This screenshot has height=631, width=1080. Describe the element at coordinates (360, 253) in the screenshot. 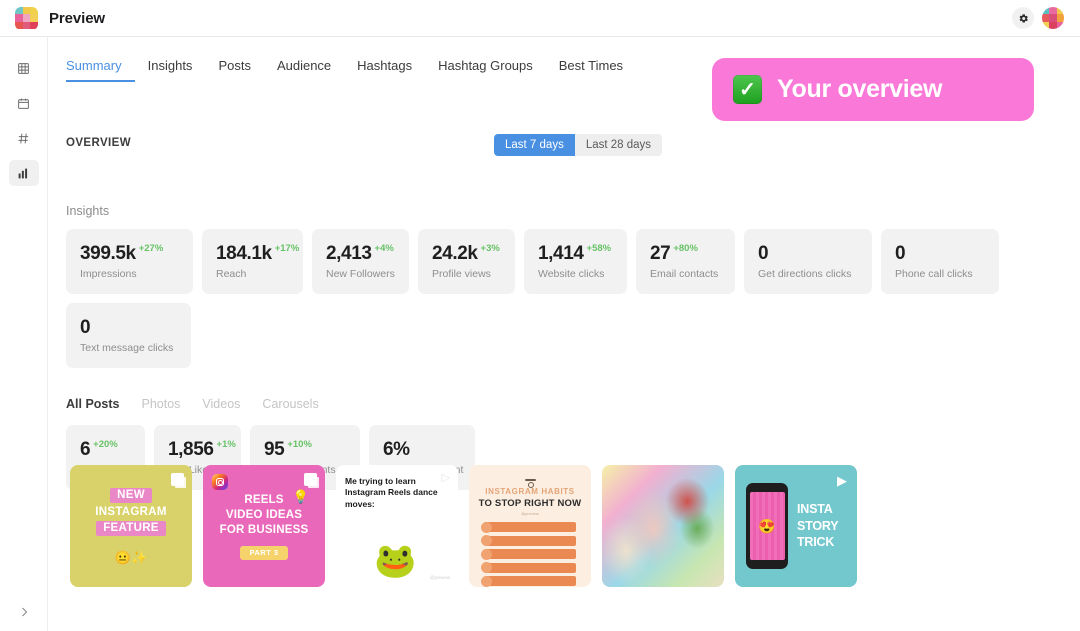

I see `stat-value-row: 2,413 +4%` at that location.